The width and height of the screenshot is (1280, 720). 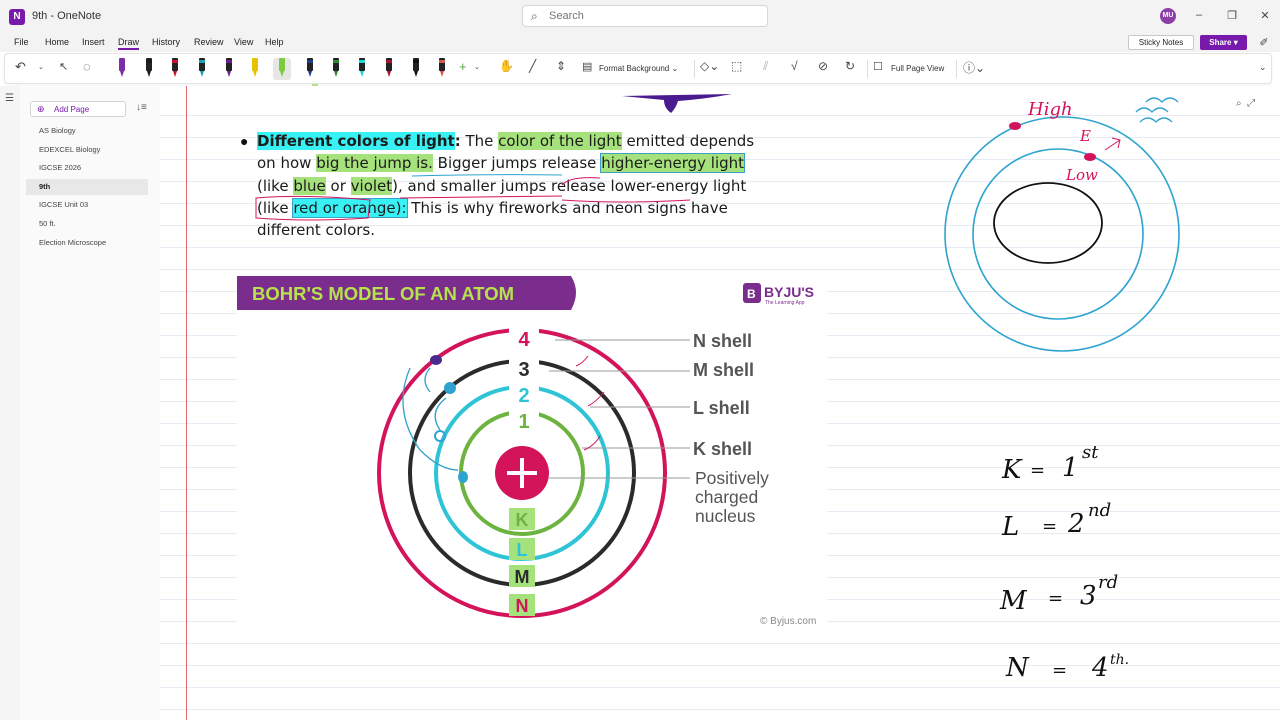 What do you see at coordinates (202, 69) in the screenshot?
I see `pen-4-button` at bounding box center [202, 69].